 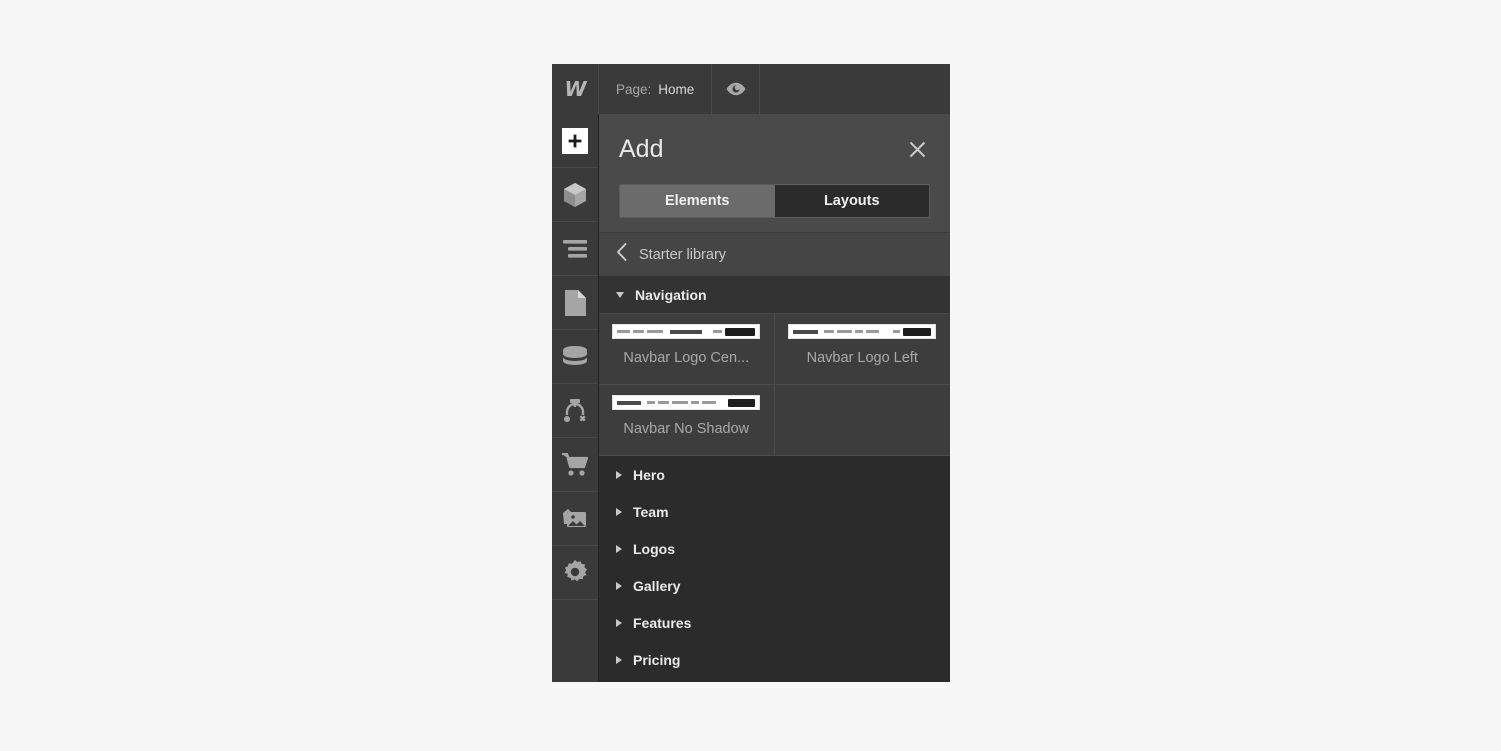 I want to click on group-label: Hero, so click(x=649, y=474).